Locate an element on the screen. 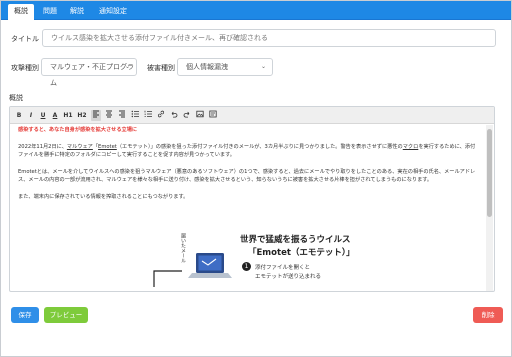 Image resolution: width=512 pixels, height=357 pixels. align-right-icon is located at coordinates (122, 115).